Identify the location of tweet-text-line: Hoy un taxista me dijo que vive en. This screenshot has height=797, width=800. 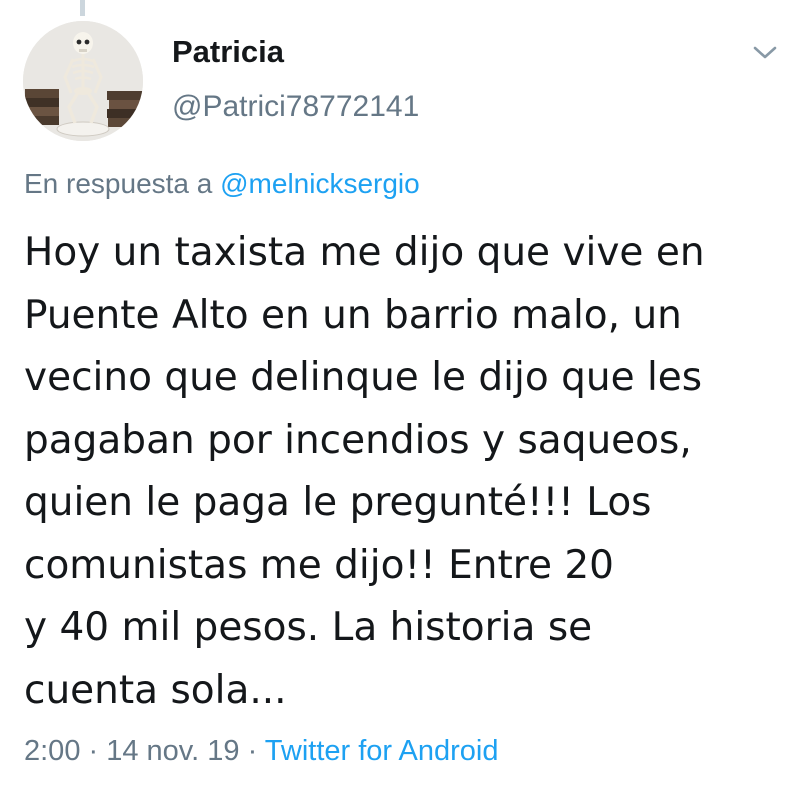
(364, 252).